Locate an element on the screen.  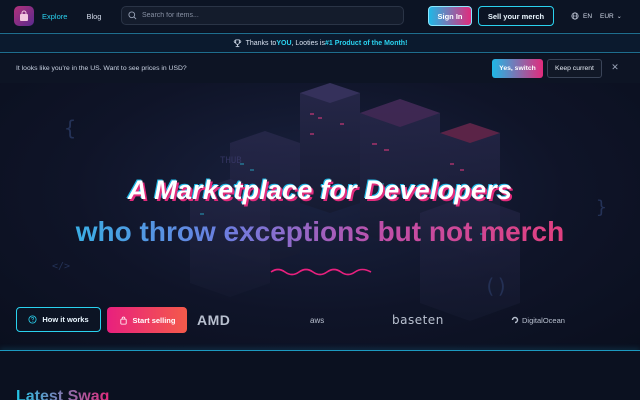
how-it-works-button: How it works is located at coordinates (58, 319).